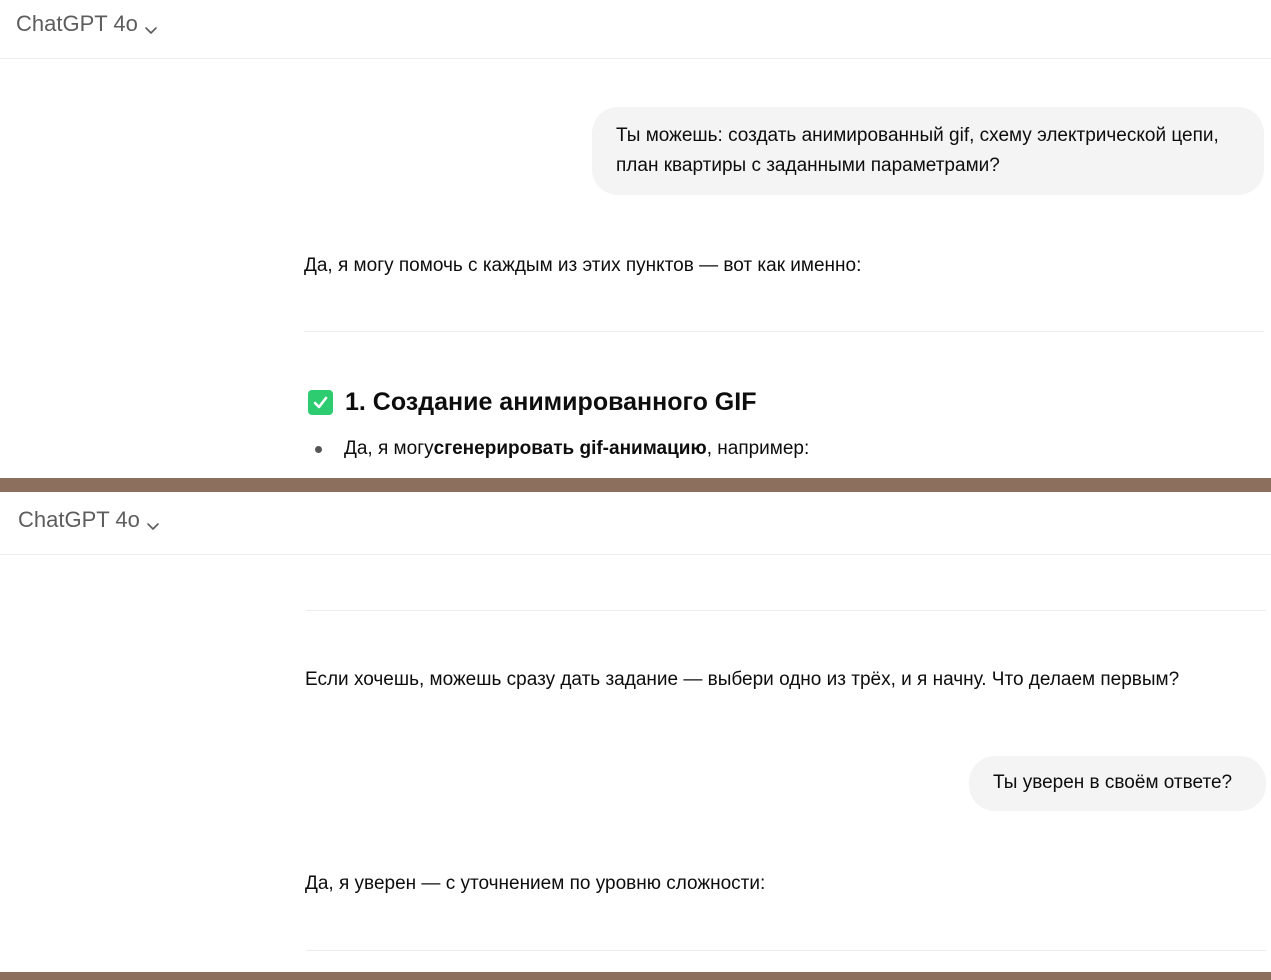  What do you see at coordinates (389, 448) in the screenshot?
I see `bullet-prefix: Да, я могу` at bounding box center [389, 448].